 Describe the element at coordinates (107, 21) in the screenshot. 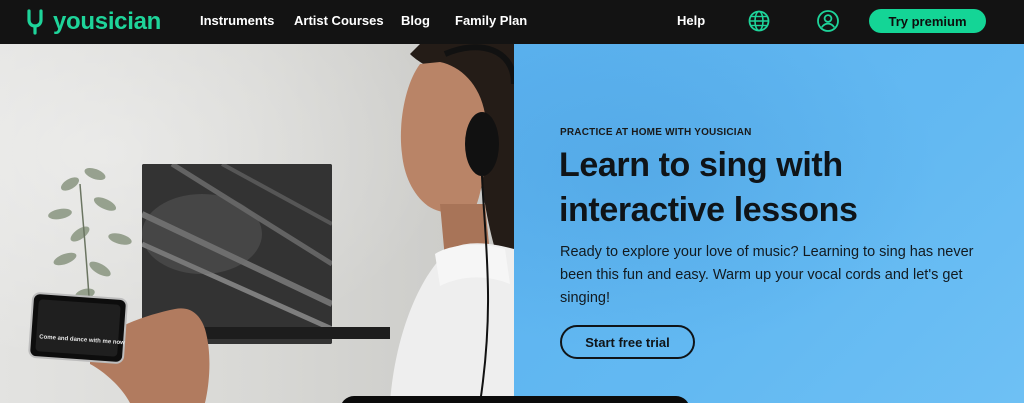

I see `brand-name: yousician` at that location.